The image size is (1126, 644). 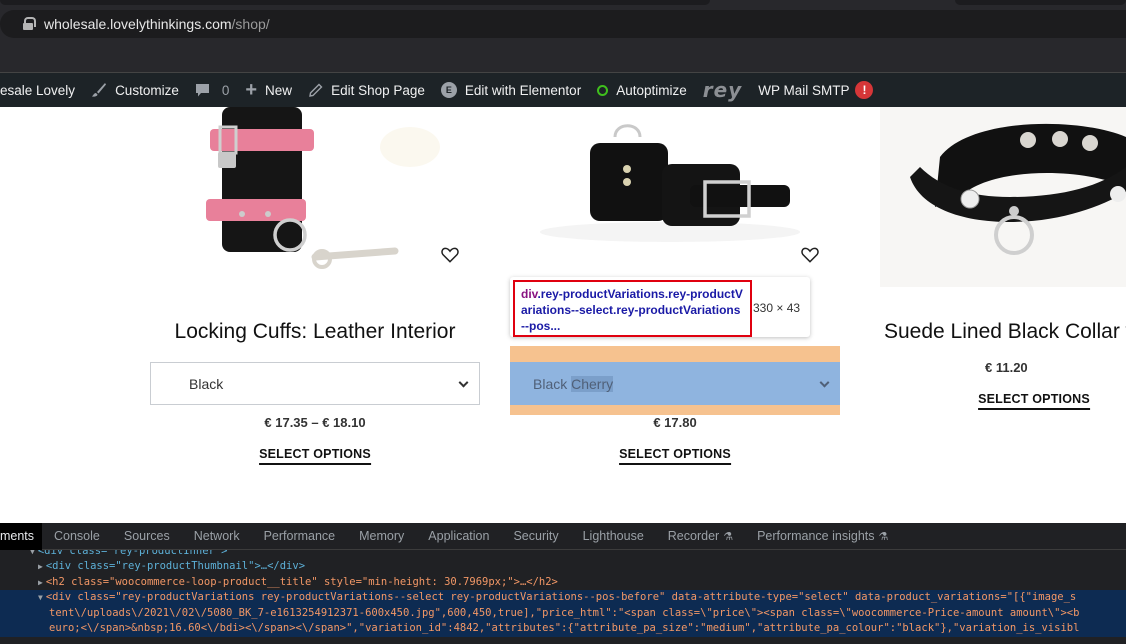 I want to click on tooltip-arrow, so click(x=526, y=340).